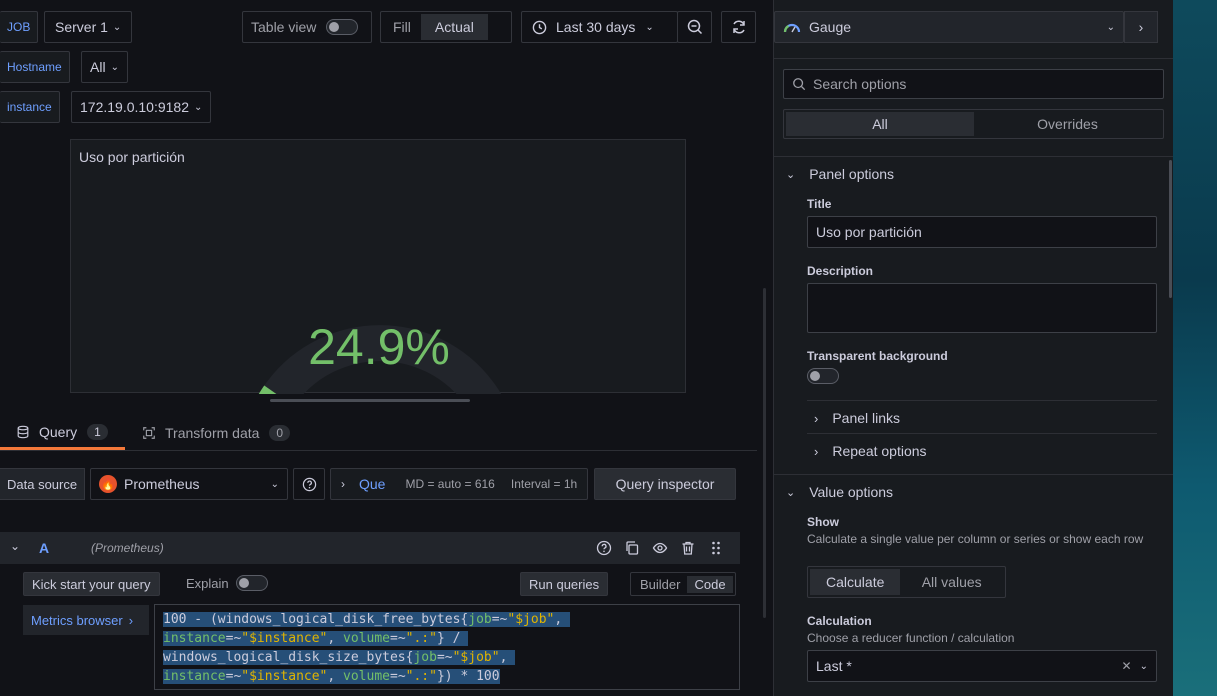 This screenshot has height=696, width=1217. I want to click on refresh-button, so click(738, 27).